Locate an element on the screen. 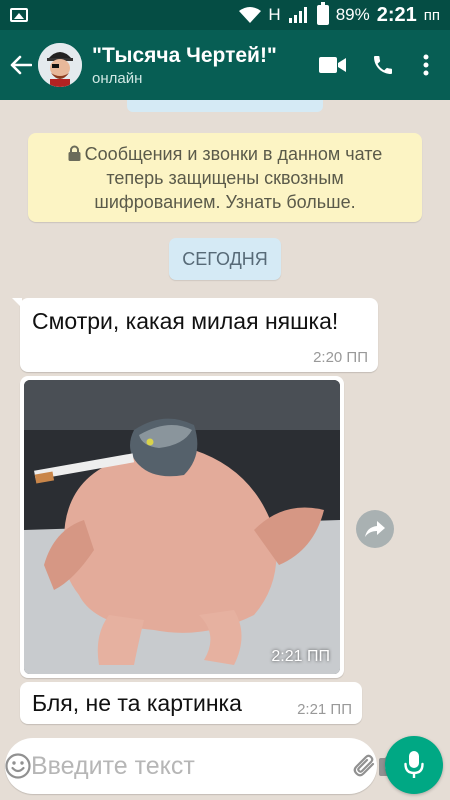 This screenshot has width=450, height=800. more-vert-icon is located at coordinates (426, 65).